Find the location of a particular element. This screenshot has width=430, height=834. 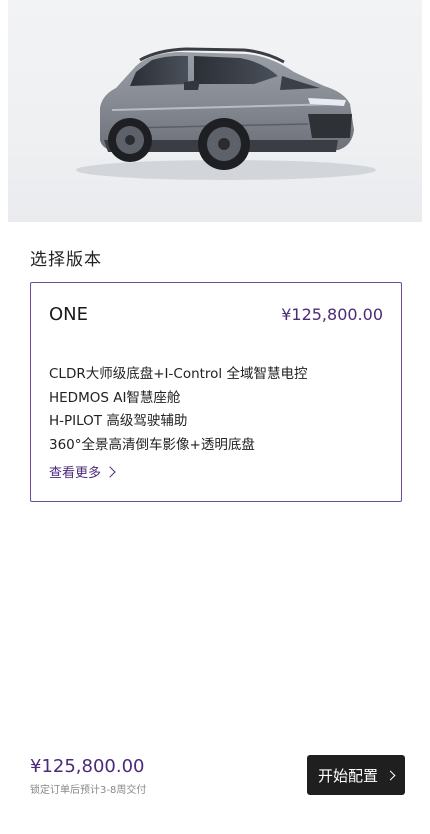

version-name: ONE is located at coordinates (69, 314).